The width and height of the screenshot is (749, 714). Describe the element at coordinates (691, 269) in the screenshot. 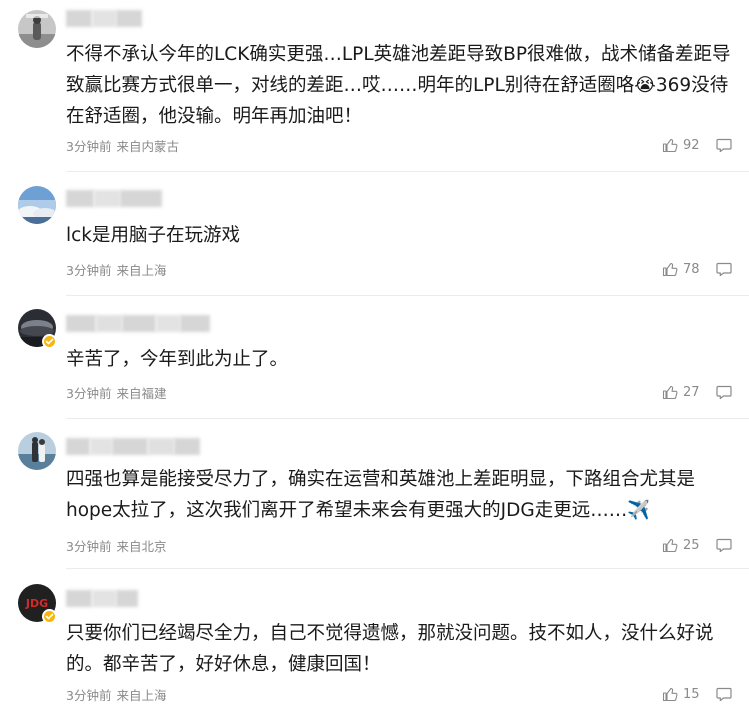

I see `like-count: 78` at that location.